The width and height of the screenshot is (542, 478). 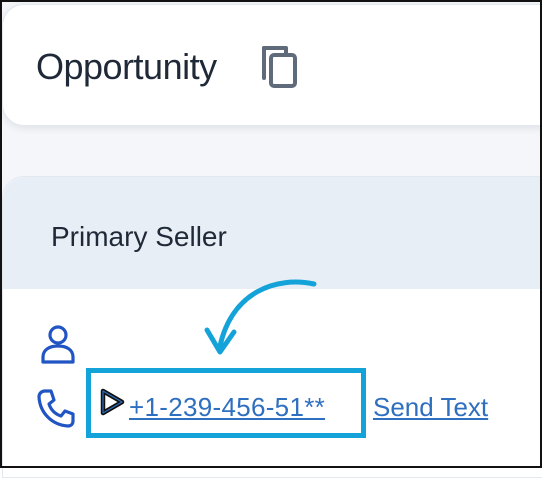 I want to click on play-icon, so click(x=112, y=402).